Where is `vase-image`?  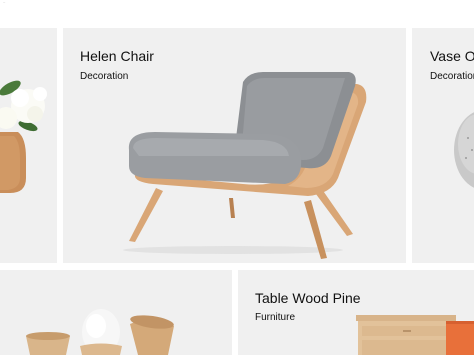
vase-image is located at coordinates (464, 150).